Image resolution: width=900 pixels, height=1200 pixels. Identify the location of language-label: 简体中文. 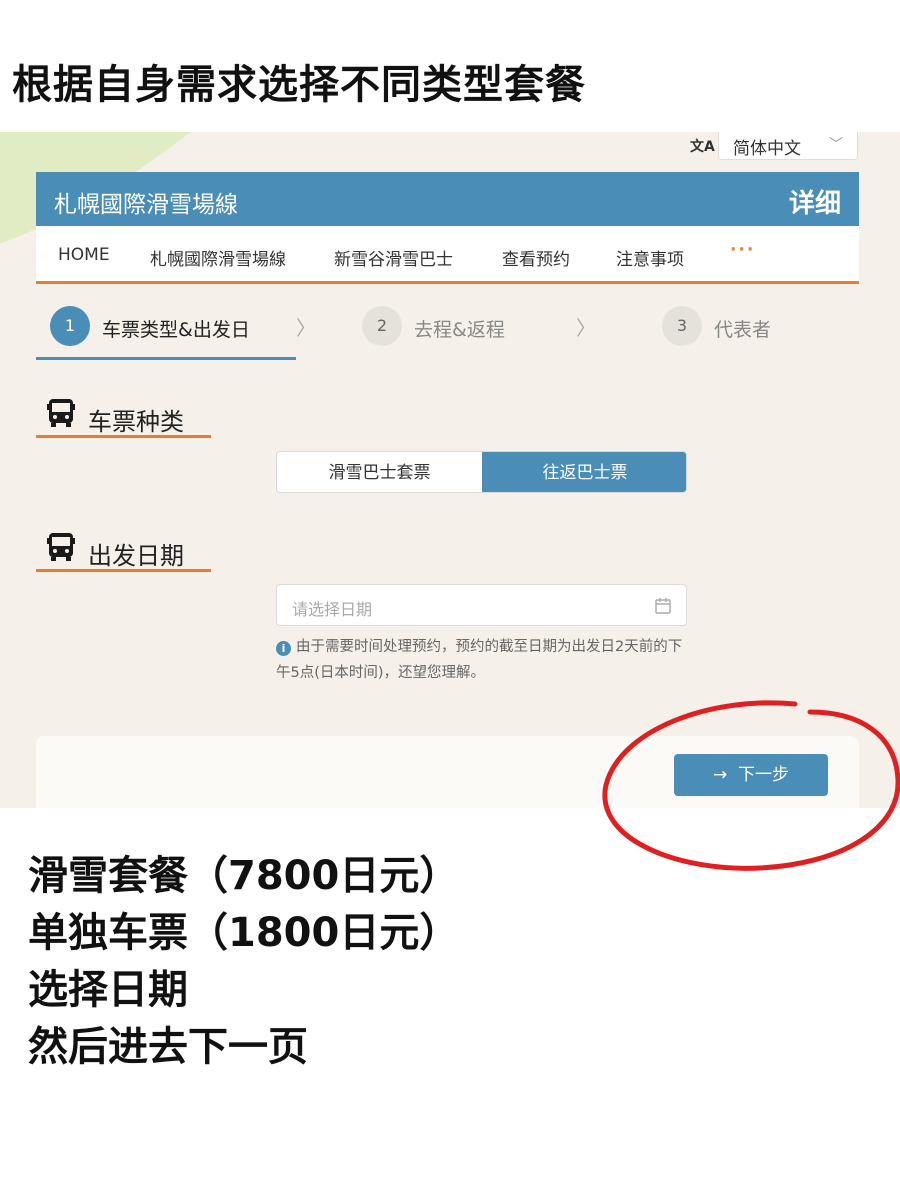
(767, 149).